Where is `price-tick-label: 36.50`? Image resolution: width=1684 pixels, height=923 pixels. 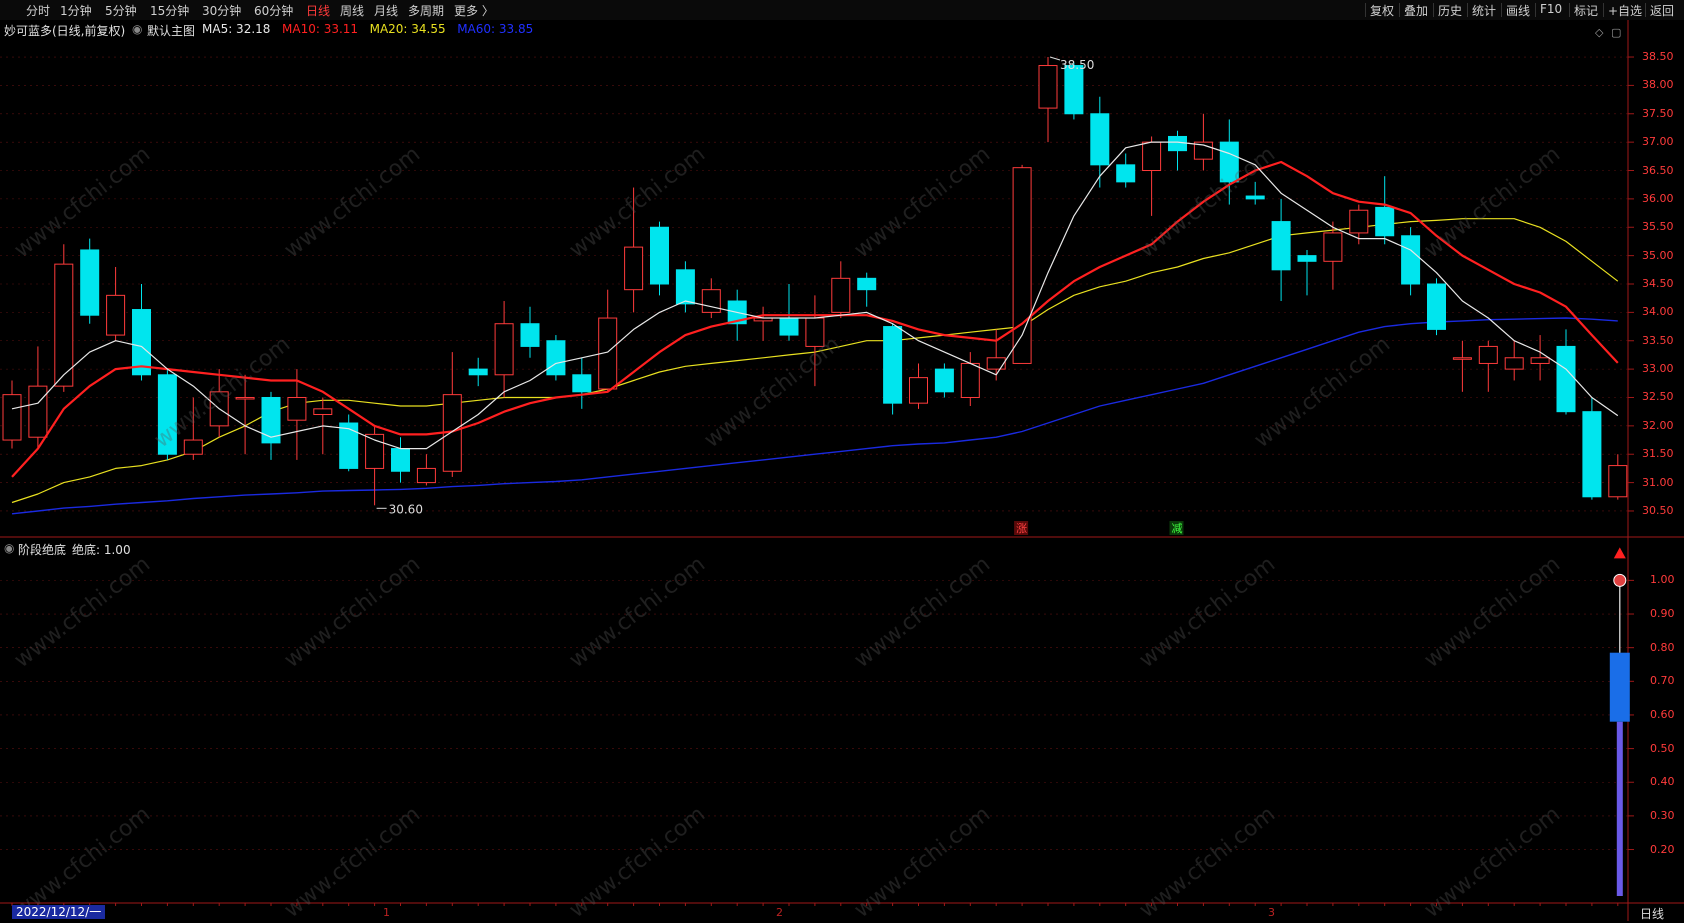 price-tick-label: 36.50 is located at coordinates (1658, 170).